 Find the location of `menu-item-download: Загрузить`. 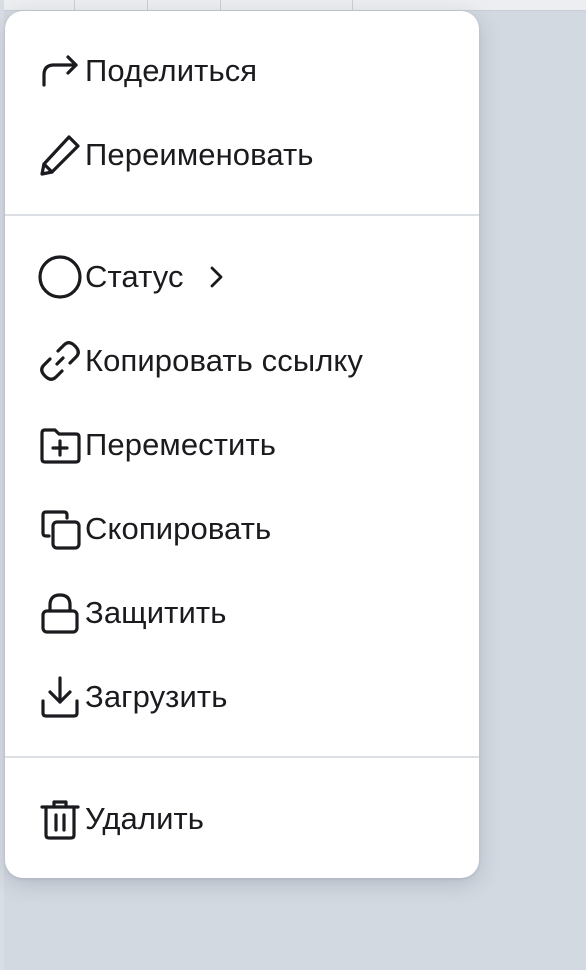

menu-item-download: Загрузить is located at coordinates (242, 697).